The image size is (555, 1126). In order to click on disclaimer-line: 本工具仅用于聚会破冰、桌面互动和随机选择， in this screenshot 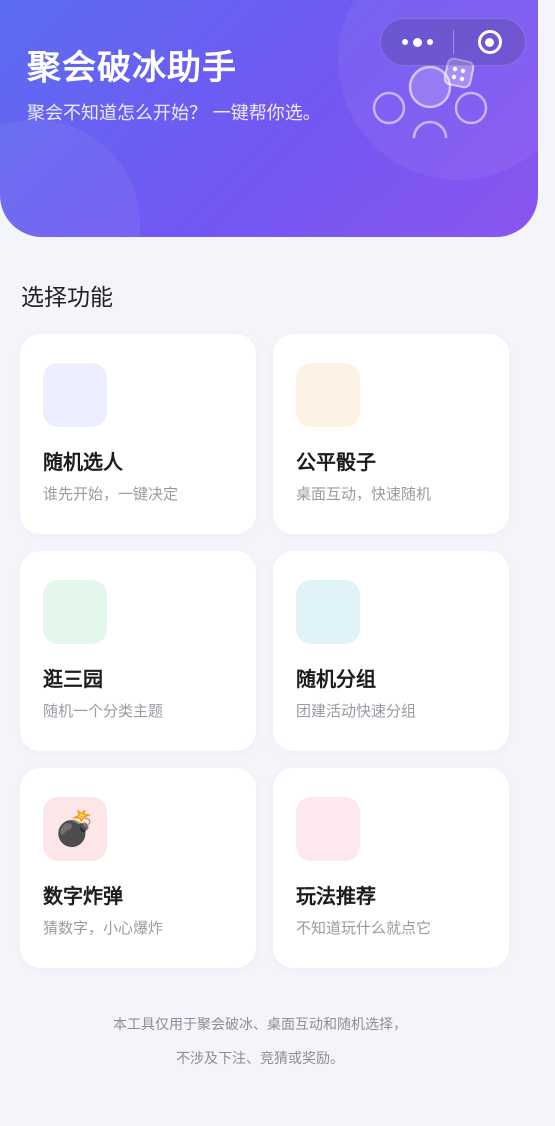, I will do `click(260, 1025)`.